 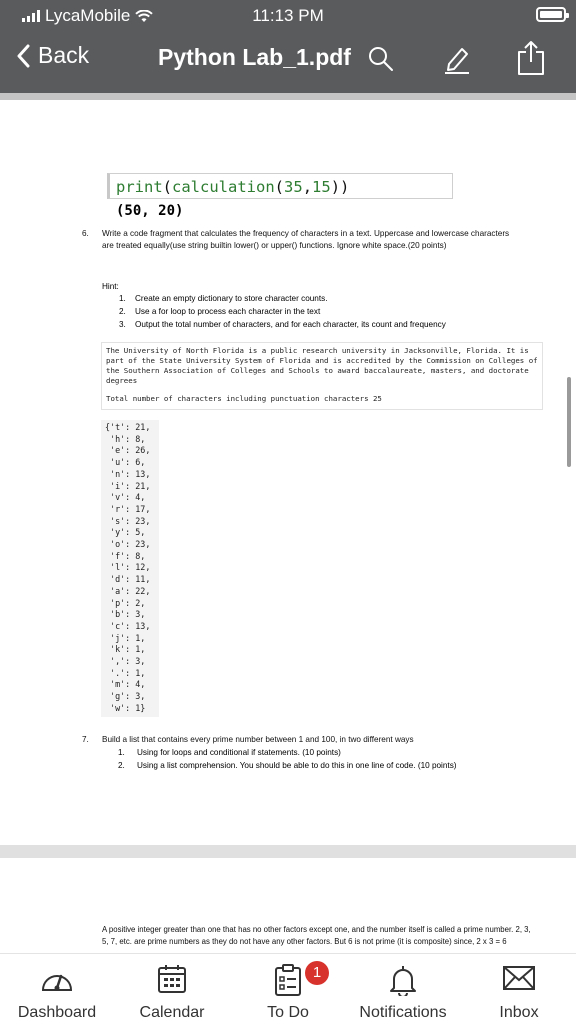 What do you see at coordinates (128, 579) in the screenshot?
I see `dict-line: 'd': 11,` at bounding box center [128, 579].